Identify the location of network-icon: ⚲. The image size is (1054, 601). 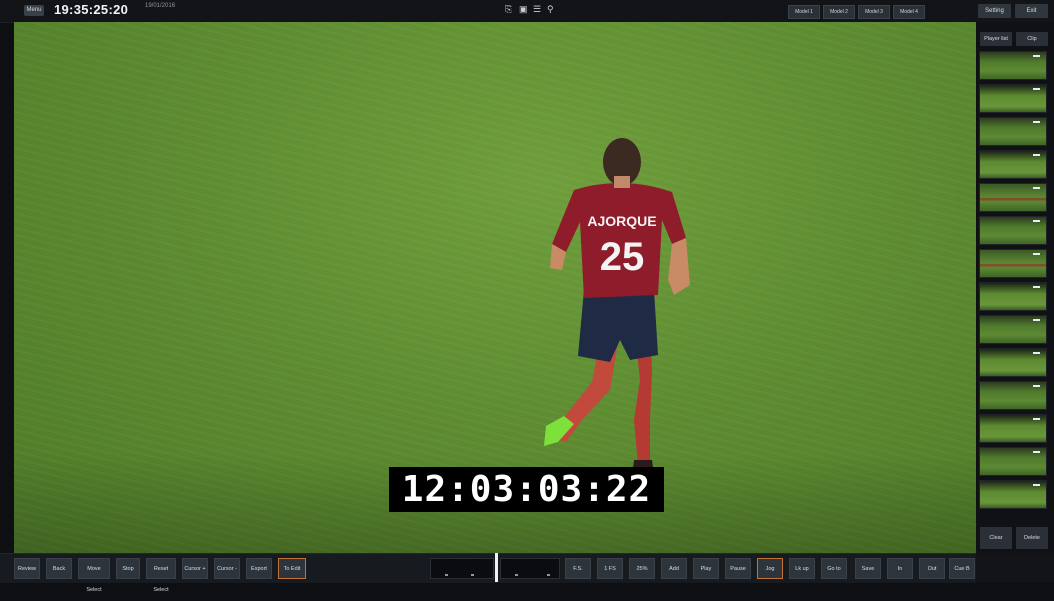
(551, 9).